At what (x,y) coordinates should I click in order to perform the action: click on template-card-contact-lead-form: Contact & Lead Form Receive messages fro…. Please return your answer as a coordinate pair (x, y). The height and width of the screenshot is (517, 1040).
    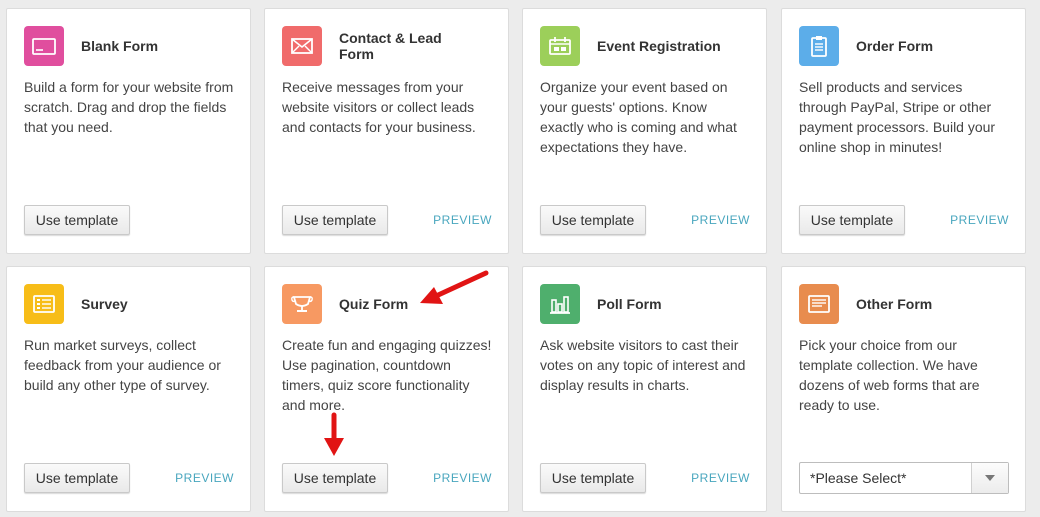
    Looking at the image, I should click on (386, 131).